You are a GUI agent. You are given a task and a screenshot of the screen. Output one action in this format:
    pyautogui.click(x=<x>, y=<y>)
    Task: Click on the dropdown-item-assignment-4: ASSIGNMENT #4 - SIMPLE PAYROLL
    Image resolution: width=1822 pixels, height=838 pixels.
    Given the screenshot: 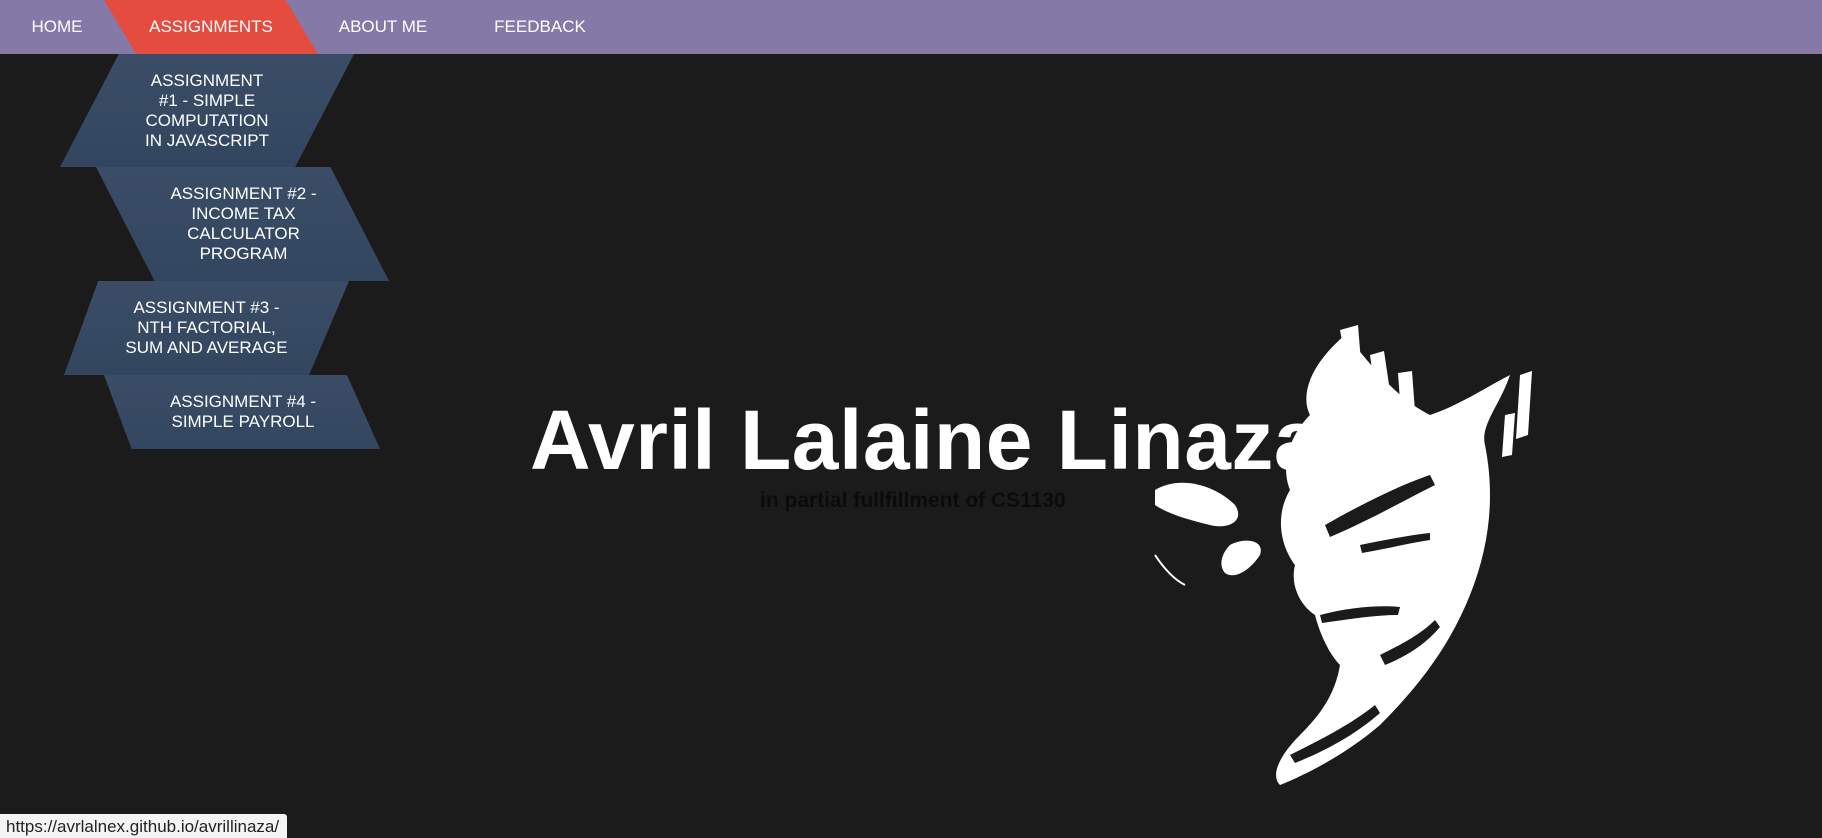 What is the action you would take?
    pyautogui.click(x=242, y=412)
    